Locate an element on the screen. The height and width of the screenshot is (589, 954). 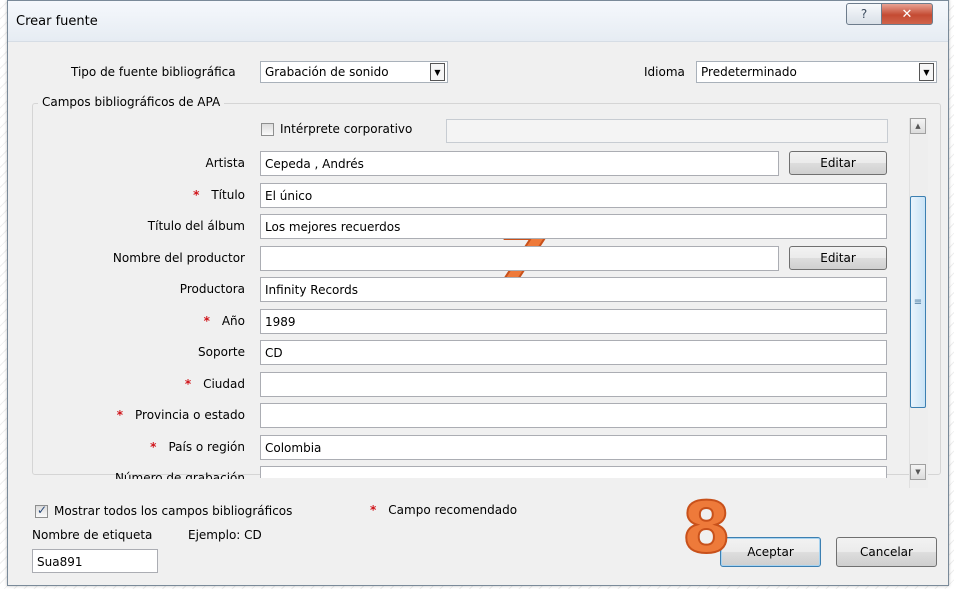
corporate-performer-checkbox is located at coordinates (267, 129).